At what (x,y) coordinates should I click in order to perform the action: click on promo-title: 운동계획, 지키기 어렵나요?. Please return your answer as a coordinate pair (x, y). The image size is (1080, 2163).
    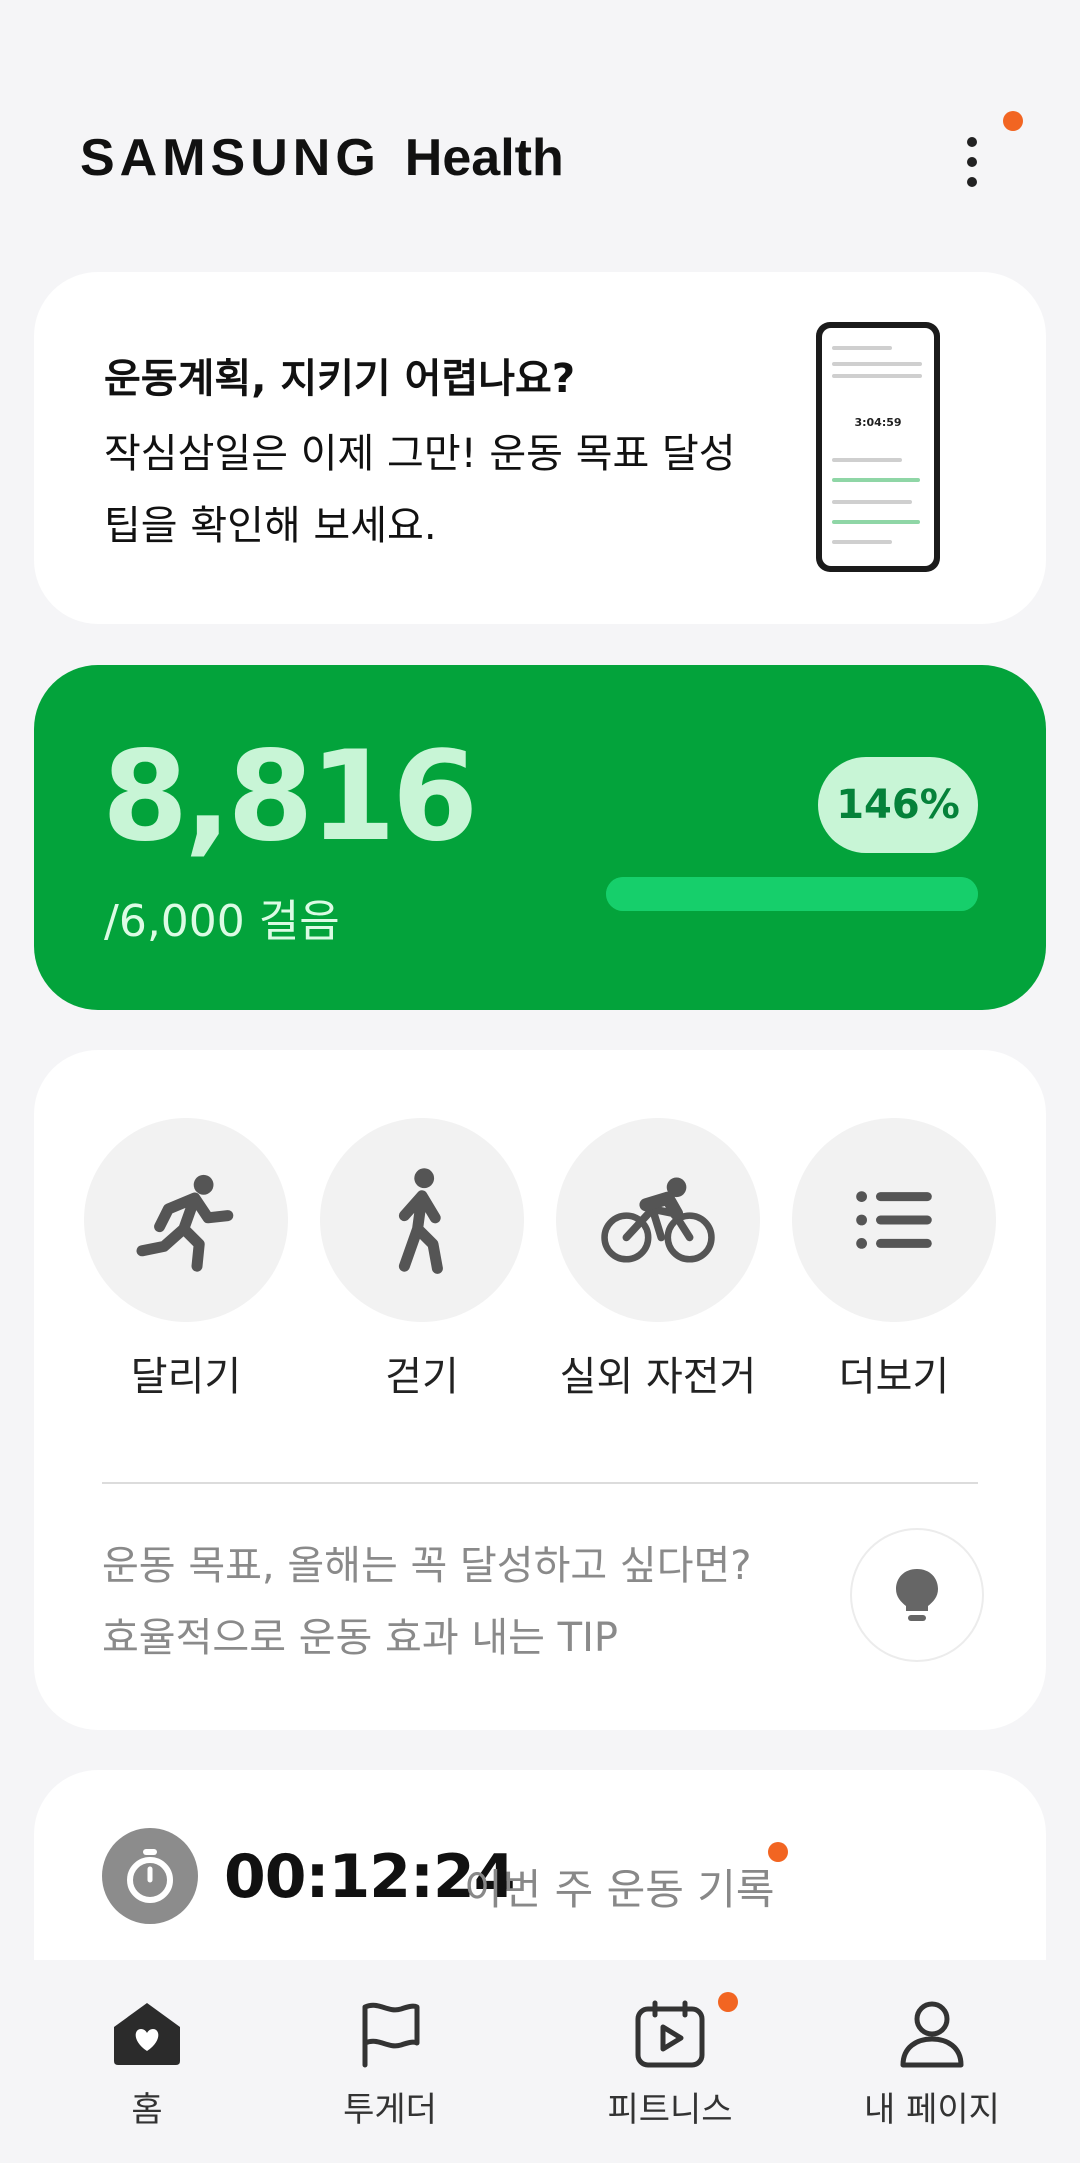
    Looking at the image, I should click on (340, 379).